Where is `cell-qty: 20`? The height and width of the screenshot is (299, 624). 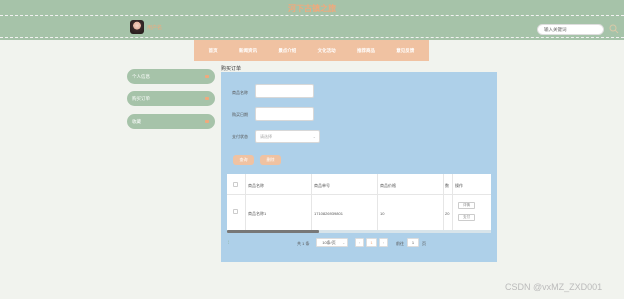
cell-qty: 20 is located at coordinates (447, 213).